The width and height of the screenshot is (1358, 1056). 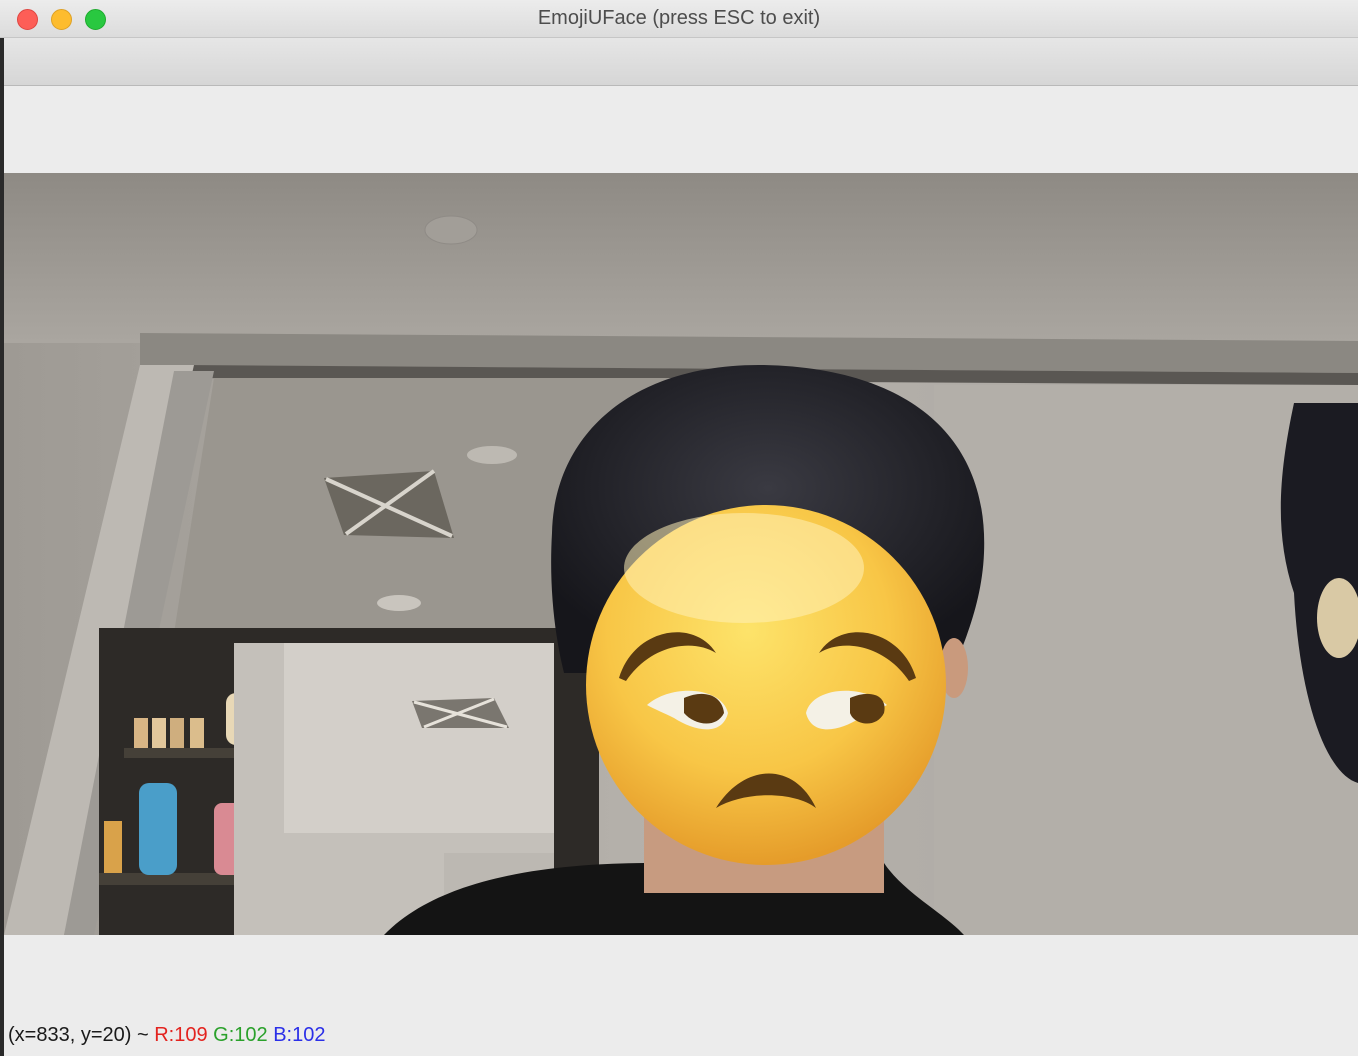 I want to click on pixel-red-value: R:109, so click(x=181, y=1035).